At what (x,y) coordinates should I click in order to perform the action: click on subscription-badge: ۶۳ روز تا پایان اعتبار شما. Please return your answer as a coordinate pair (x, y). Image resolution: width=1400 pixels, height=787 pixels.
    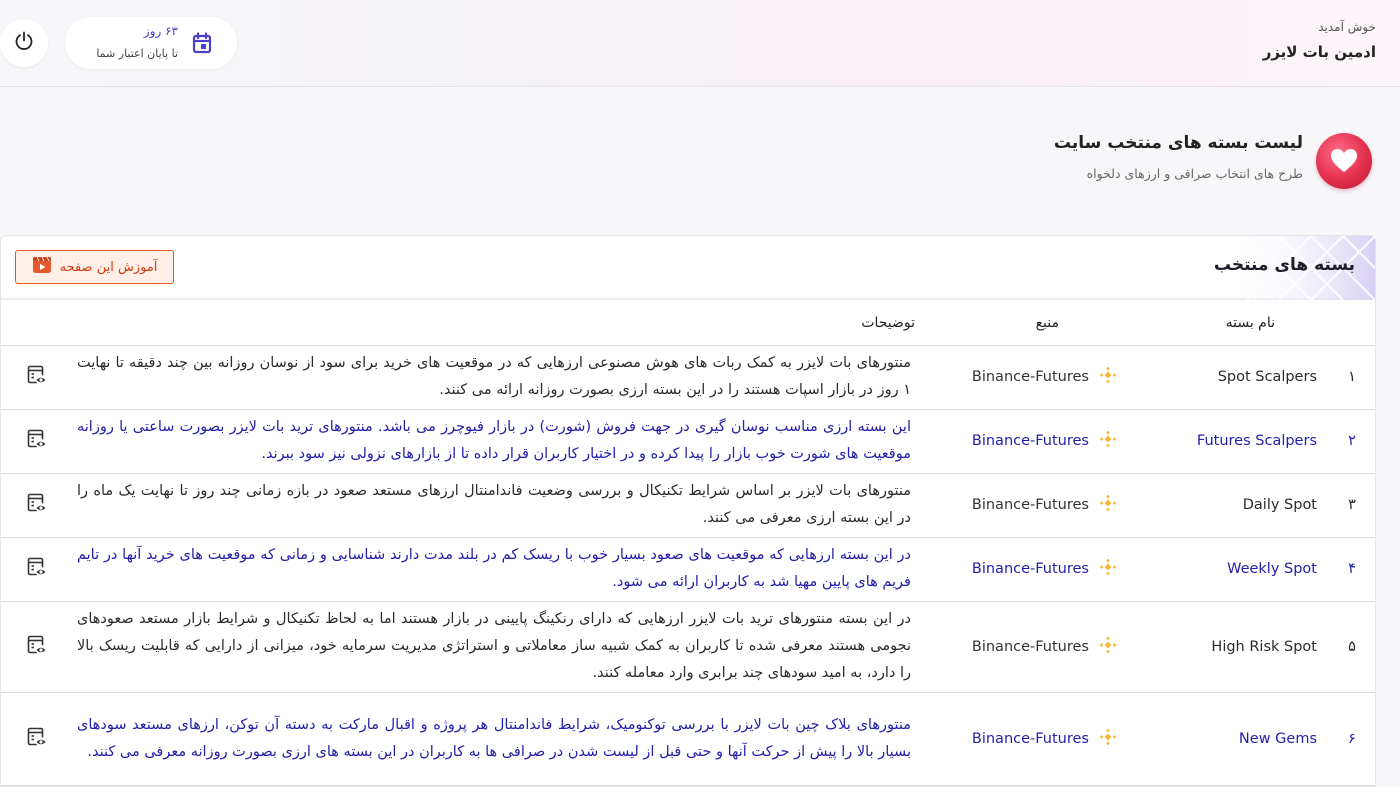
    Looking at the image, I should click on (151, 43).